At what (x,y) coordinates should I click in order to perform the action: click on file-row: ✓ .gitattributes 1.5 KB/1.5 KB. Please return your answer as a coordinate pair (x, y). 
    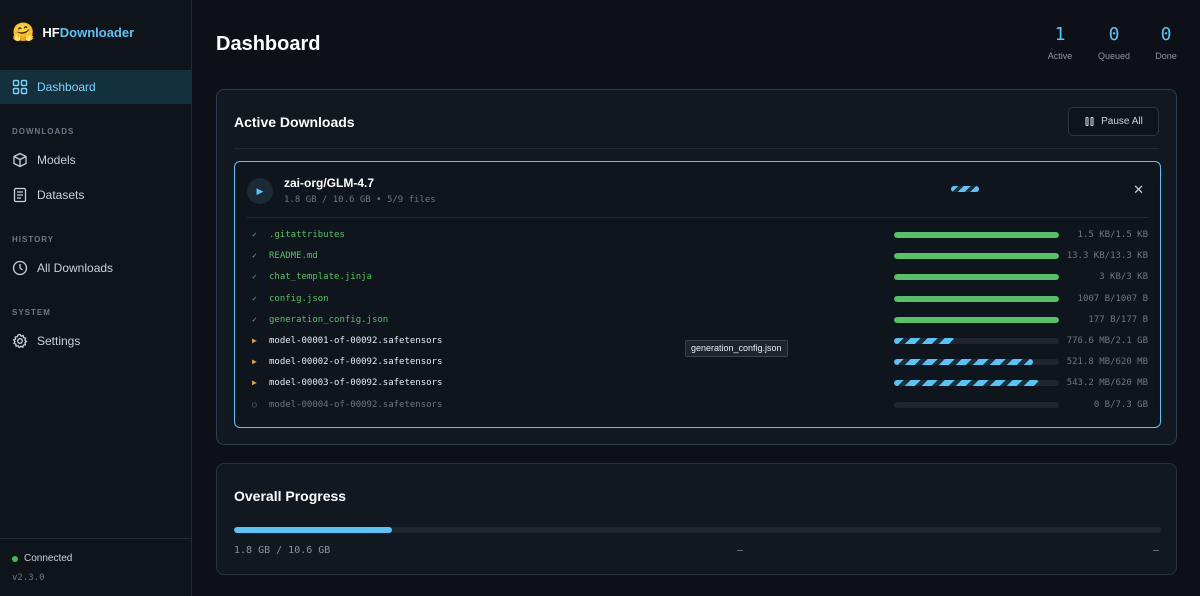
    Looking at the image, I should click on (697, 236).